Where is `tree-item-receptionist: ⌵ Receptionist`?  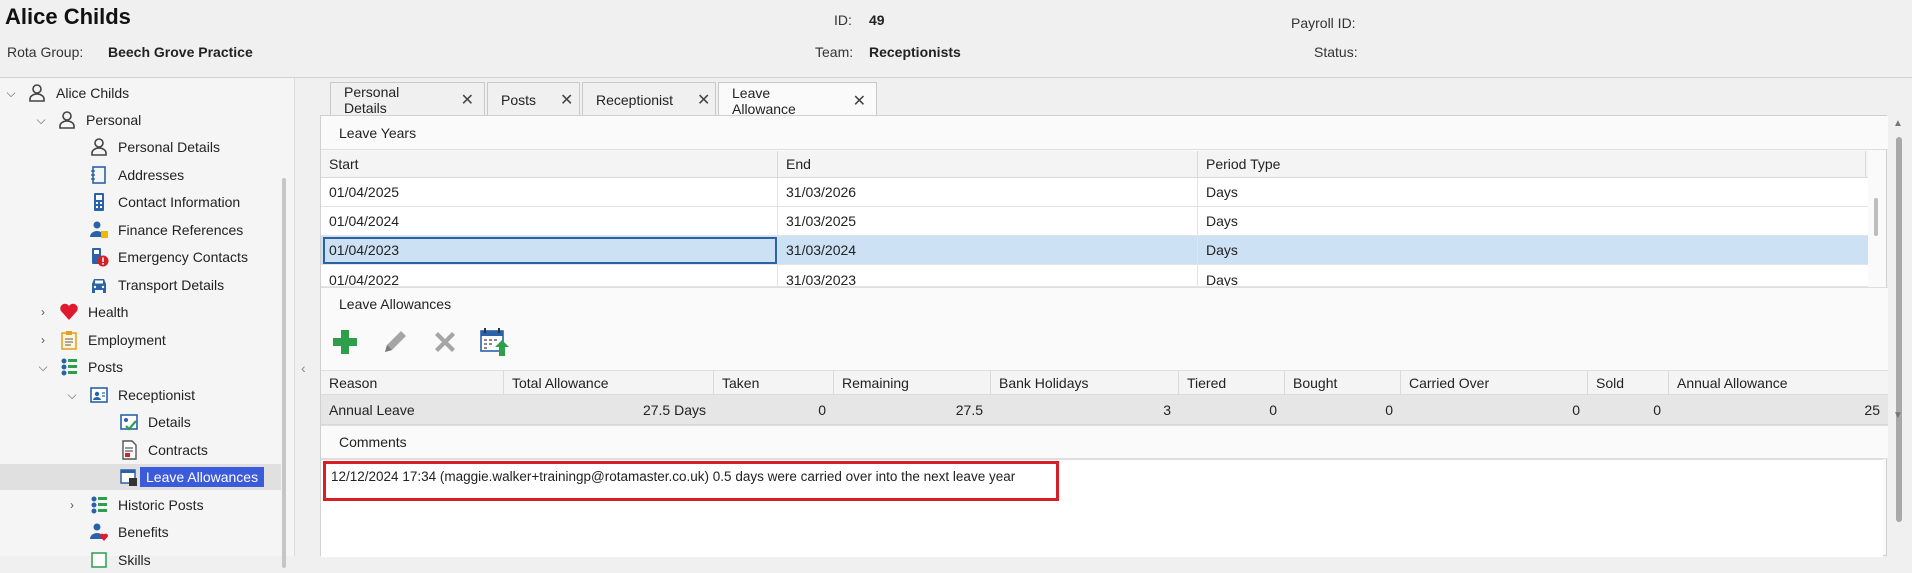 tree-item-receptionist: ⌵ Receptionist is located at coordinates (97, 395).